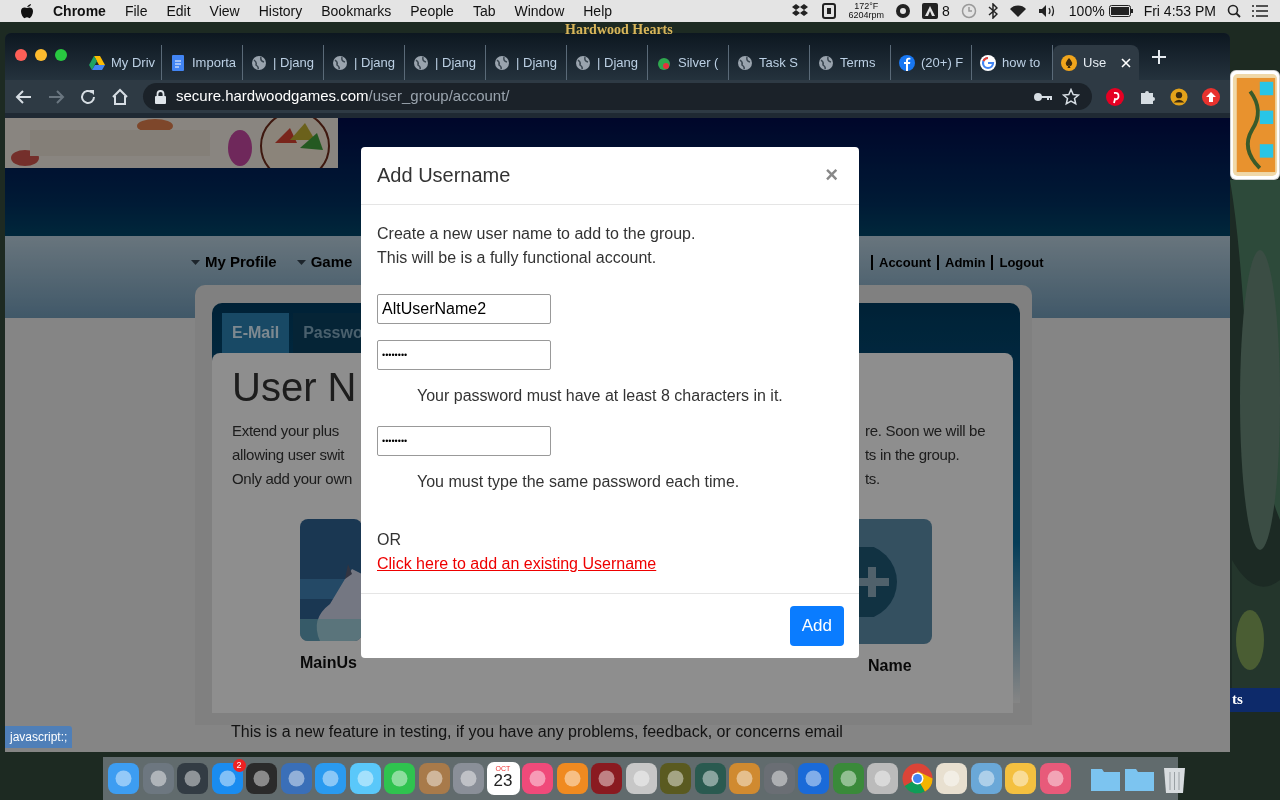 This screenshot has height=800, width=1280. What do you see at coordinates (1179, 11) in the screenshot?
I see `menu-clock: Fri 4:53 PM` at bounding box center [1179, 11].